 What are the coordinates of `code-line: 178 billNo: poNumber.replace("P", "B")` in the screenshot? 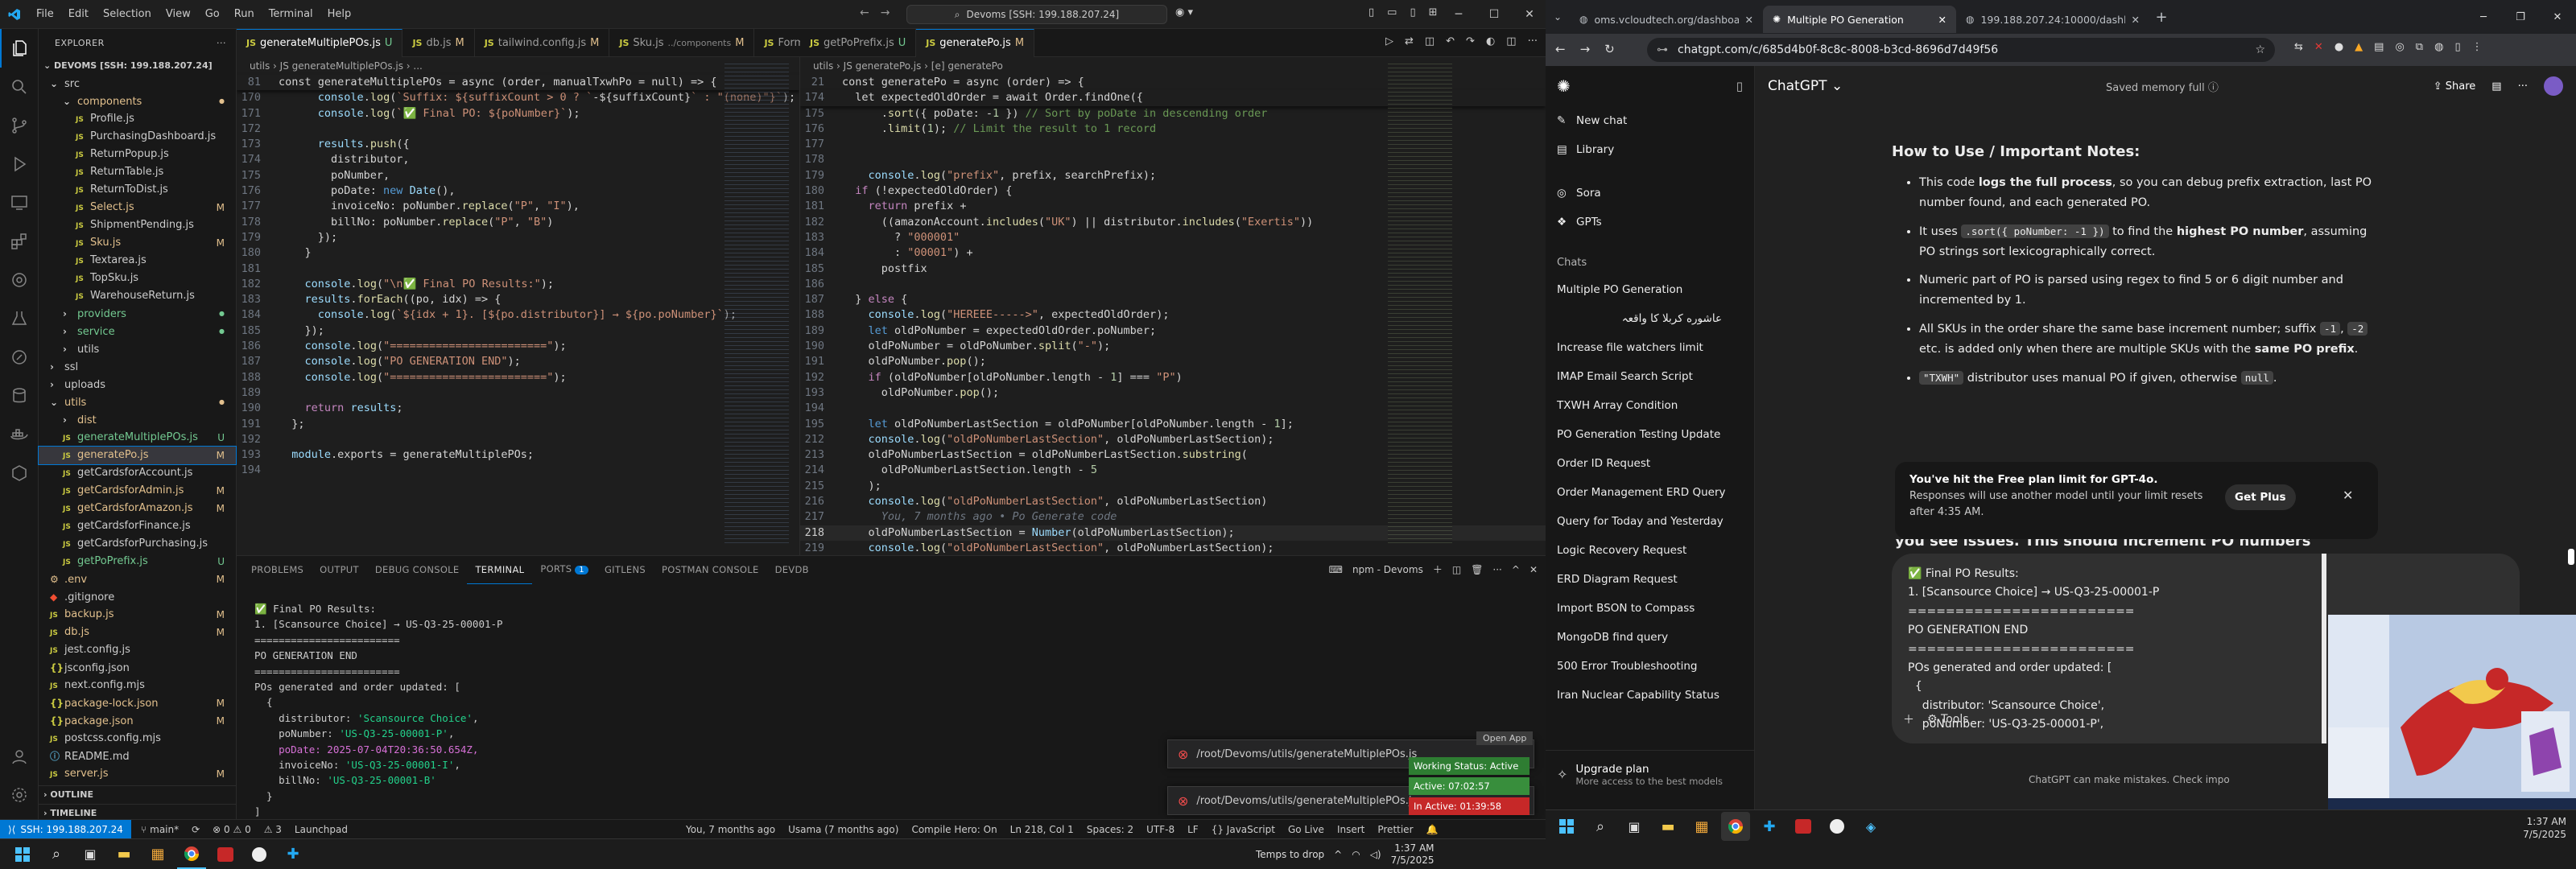 It's located at (518, 222).